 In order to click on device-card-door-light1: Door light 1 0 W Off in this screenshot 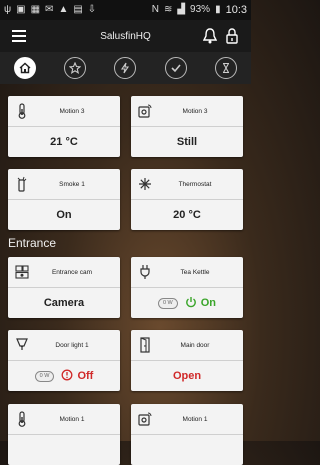, I will do `click(64, 360)`.